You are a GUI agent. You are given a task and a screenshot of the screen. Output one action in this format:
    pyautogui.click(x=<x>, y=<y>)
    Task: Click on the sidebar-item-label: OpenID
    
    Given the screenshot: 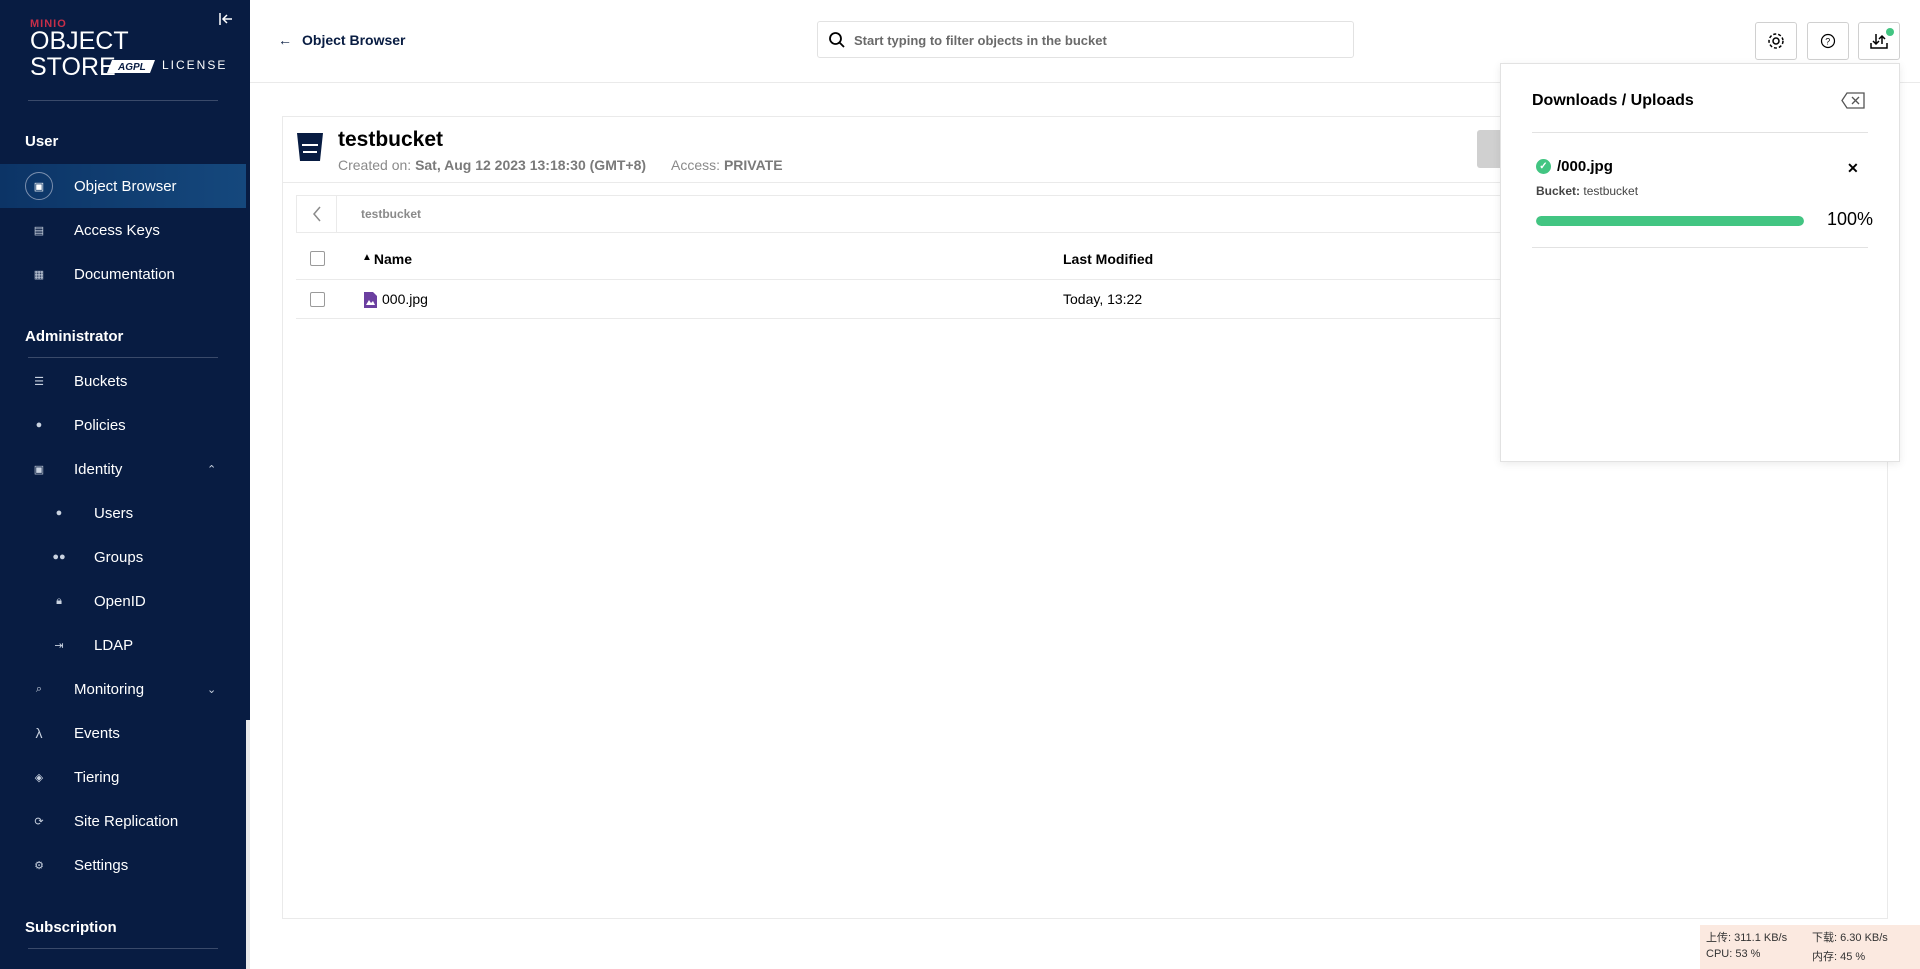 What is the action you would take?
    pyautogui.click(x=120, y=601)
    